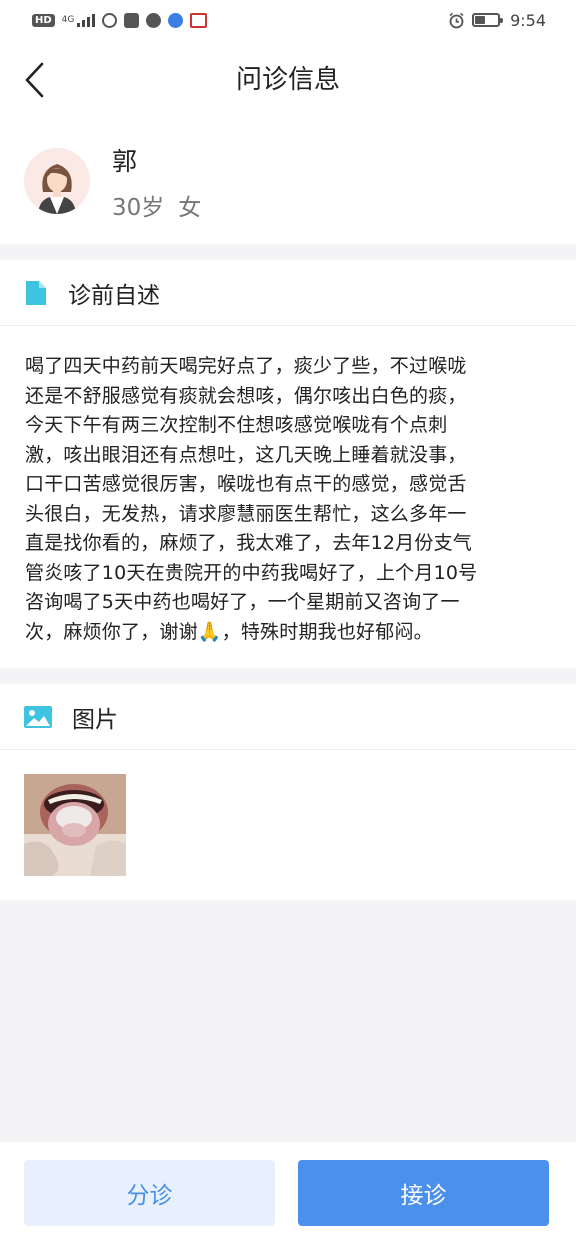 Image resolution: width=576 pixels, height=1242 pixels. I want to click on app-icon, so click(110, 20).